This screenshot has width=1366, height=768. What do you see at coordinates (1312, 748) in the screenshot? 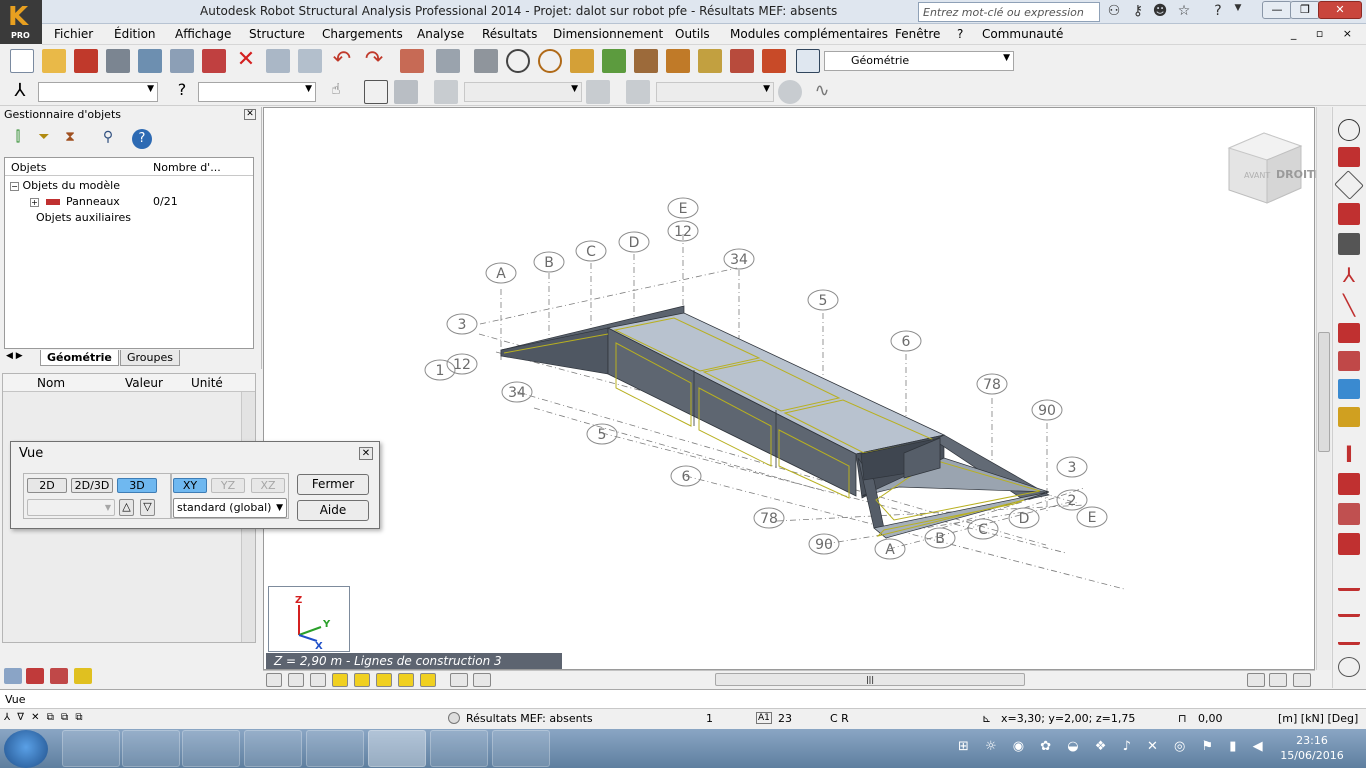
I see `clock: 23:16 15/06/2016` at bounding box center [1312, 748].